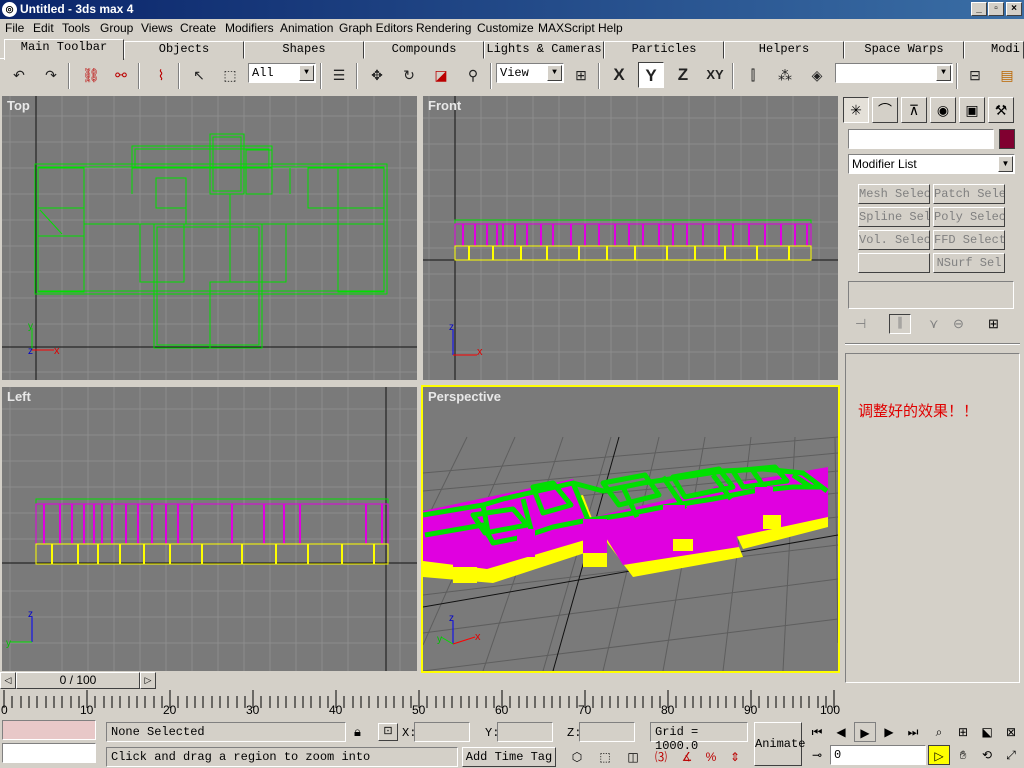  What do you see at coordinates (509, 757) in the screenshot?
I see `add-time-tag-button: Add Time Tag` at bounding box center [509, 757].